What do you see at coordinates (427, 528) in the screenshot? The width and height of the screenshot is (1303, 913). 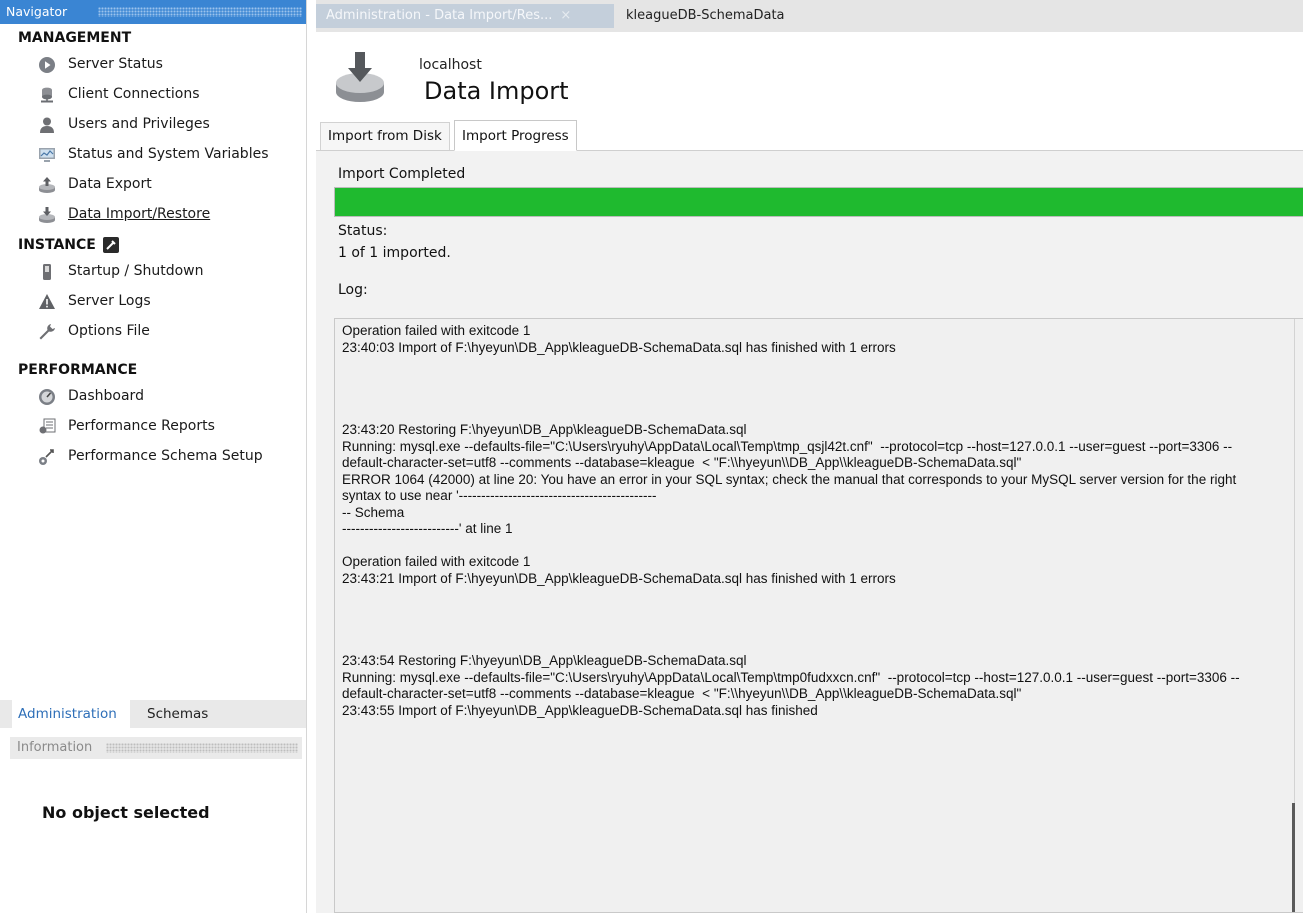 I see `log-line: --------------------------' at line 1` at bounding box center [427, 528].